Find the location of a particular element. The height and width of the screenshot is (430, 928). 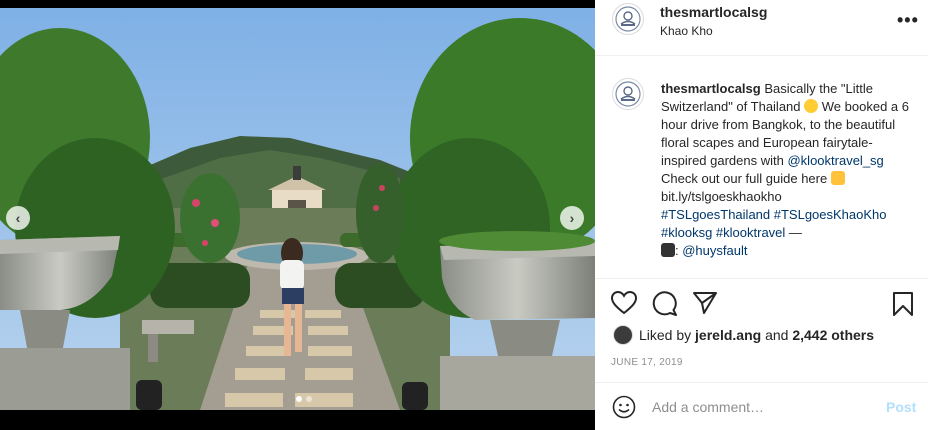

liker-username: jereld.ang is located at coordinates (728, 335).